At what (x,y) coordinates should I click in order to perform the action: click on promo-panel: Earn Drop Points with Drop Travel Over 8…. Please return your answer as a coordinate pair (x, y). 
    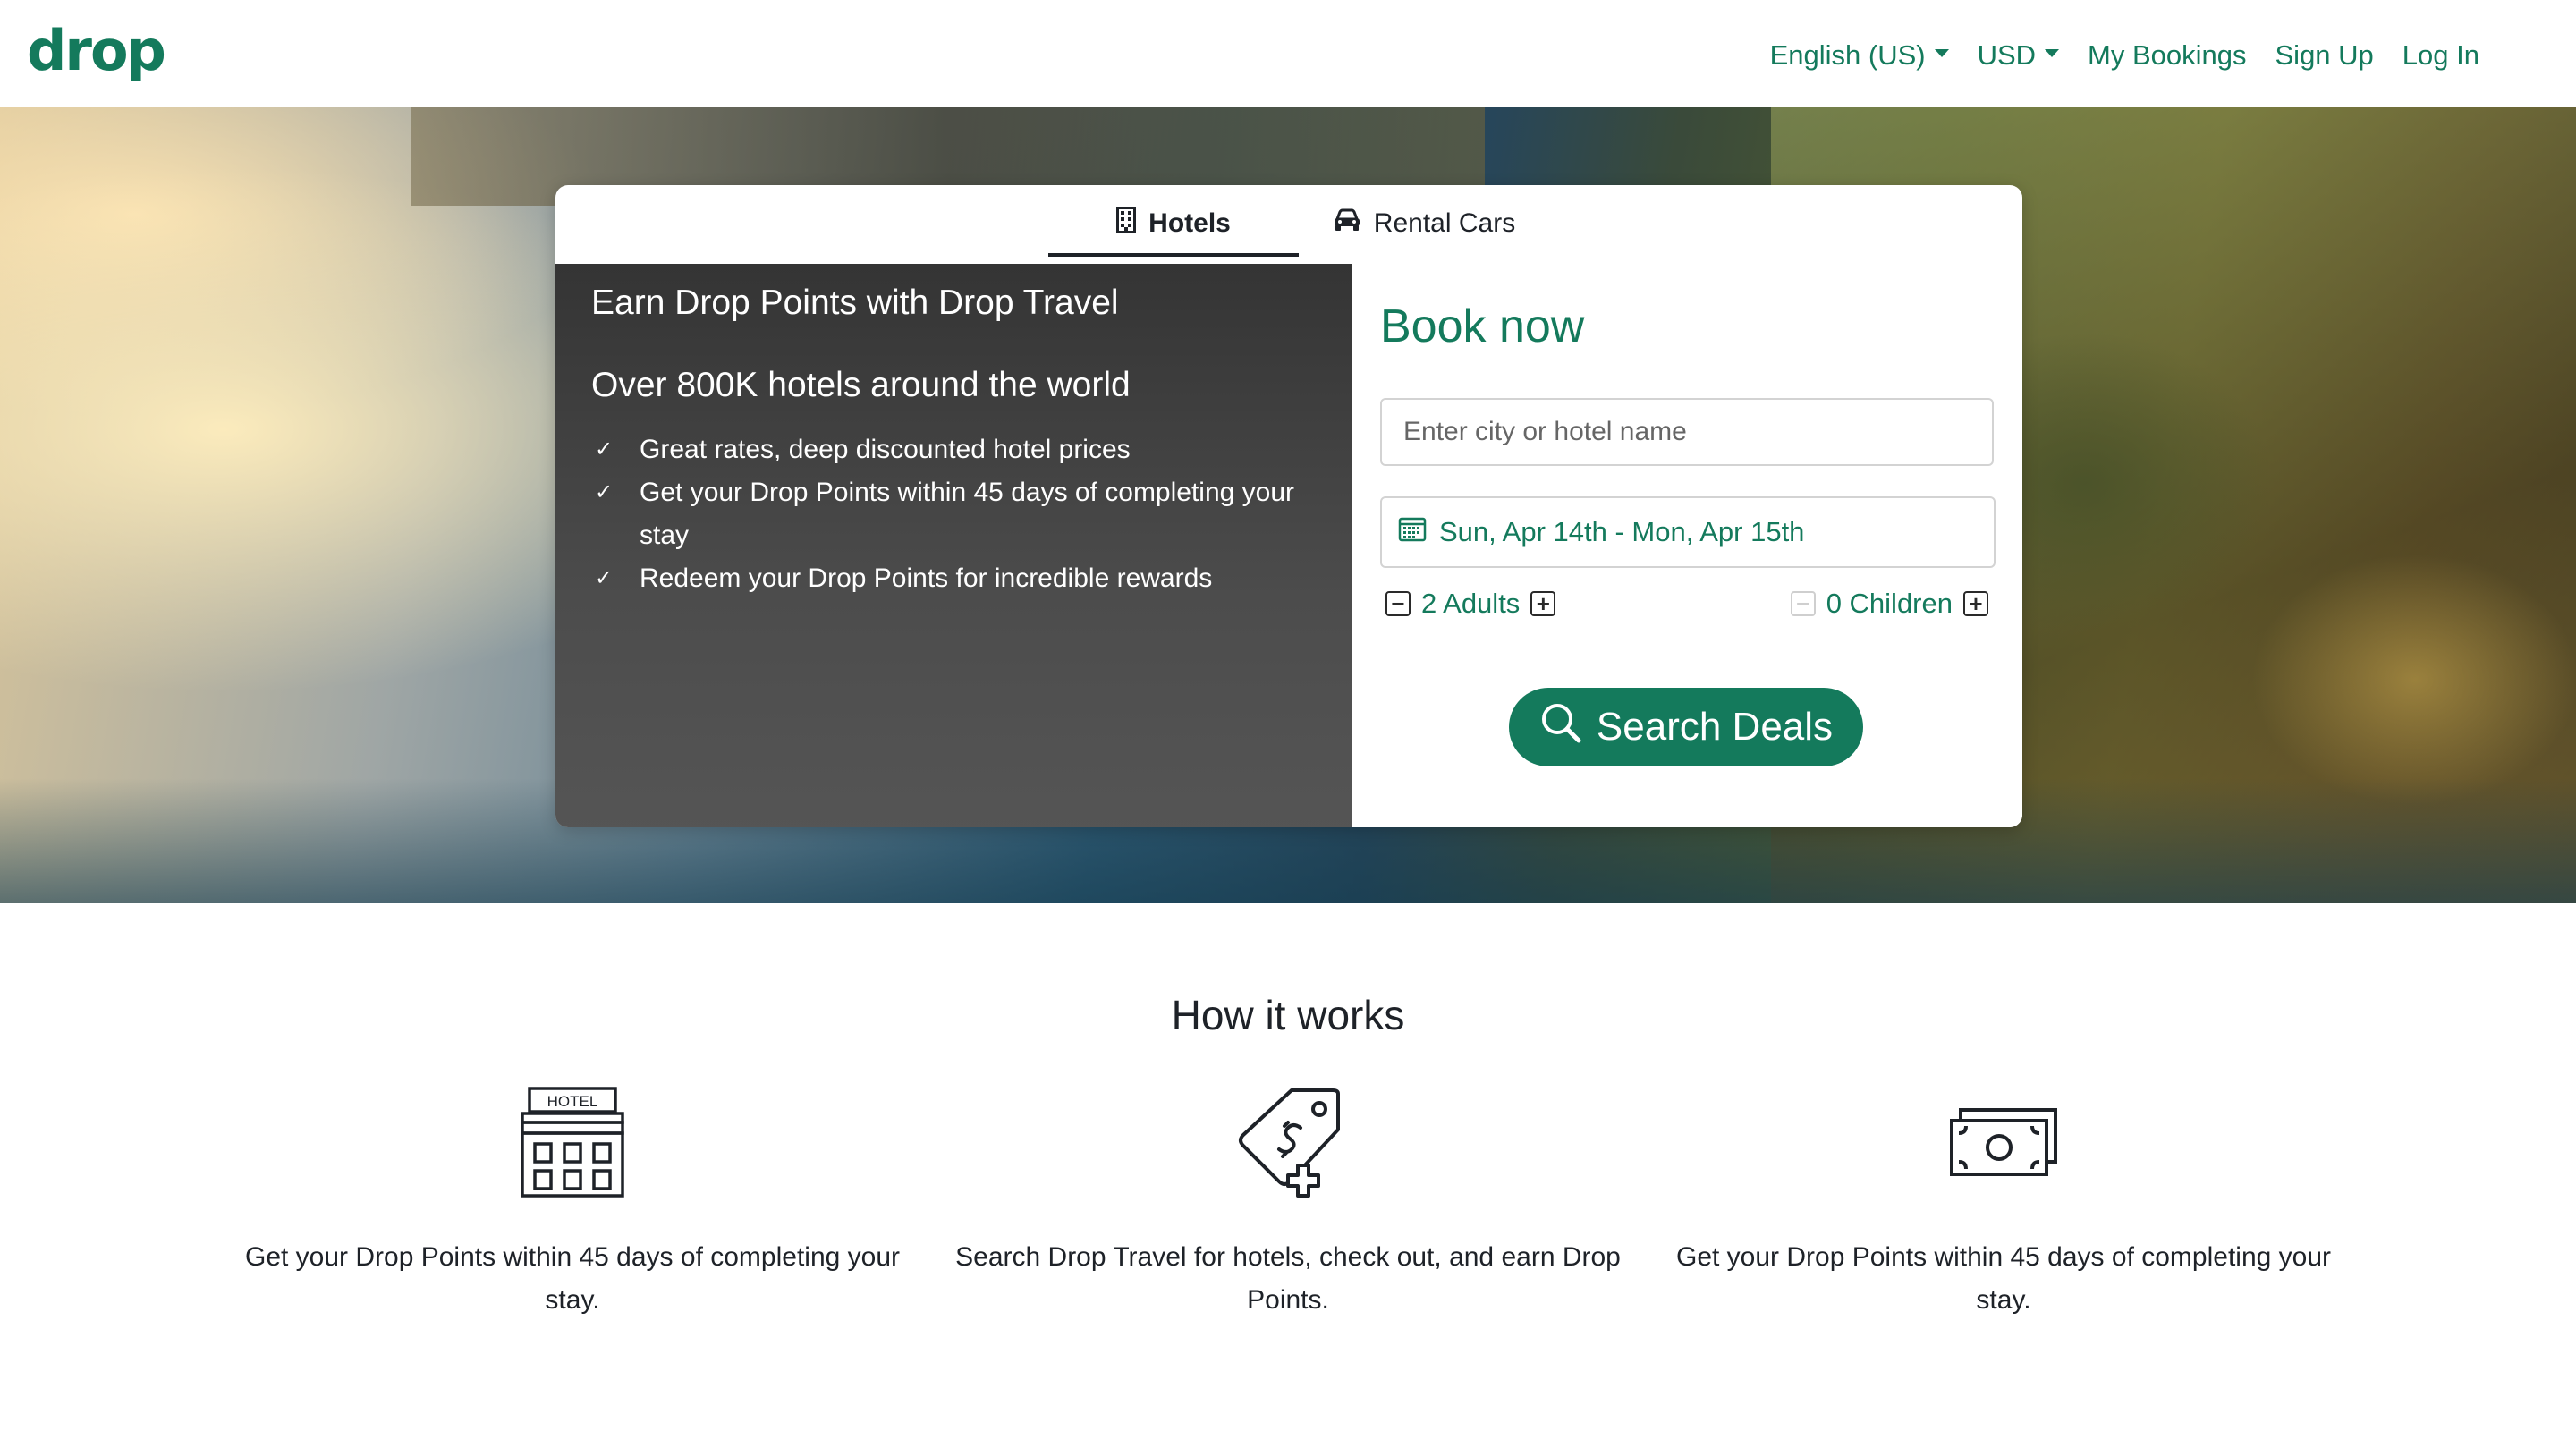
    Looking at the image, I should click on (953, 545).